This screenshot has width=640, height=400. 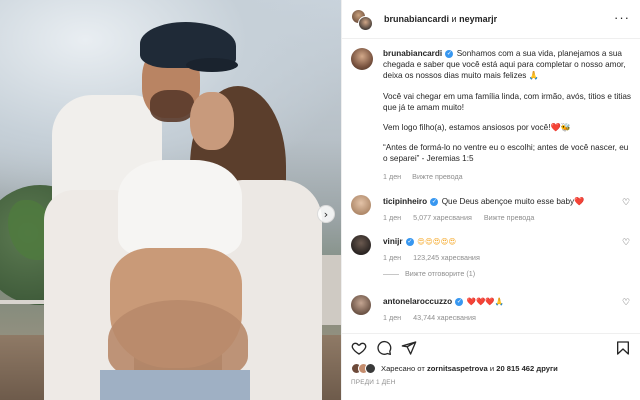 What do you see at coordinates (212, 121) in the screenshot?
I see `photo-woman-face` at bounding box center [212, 121].